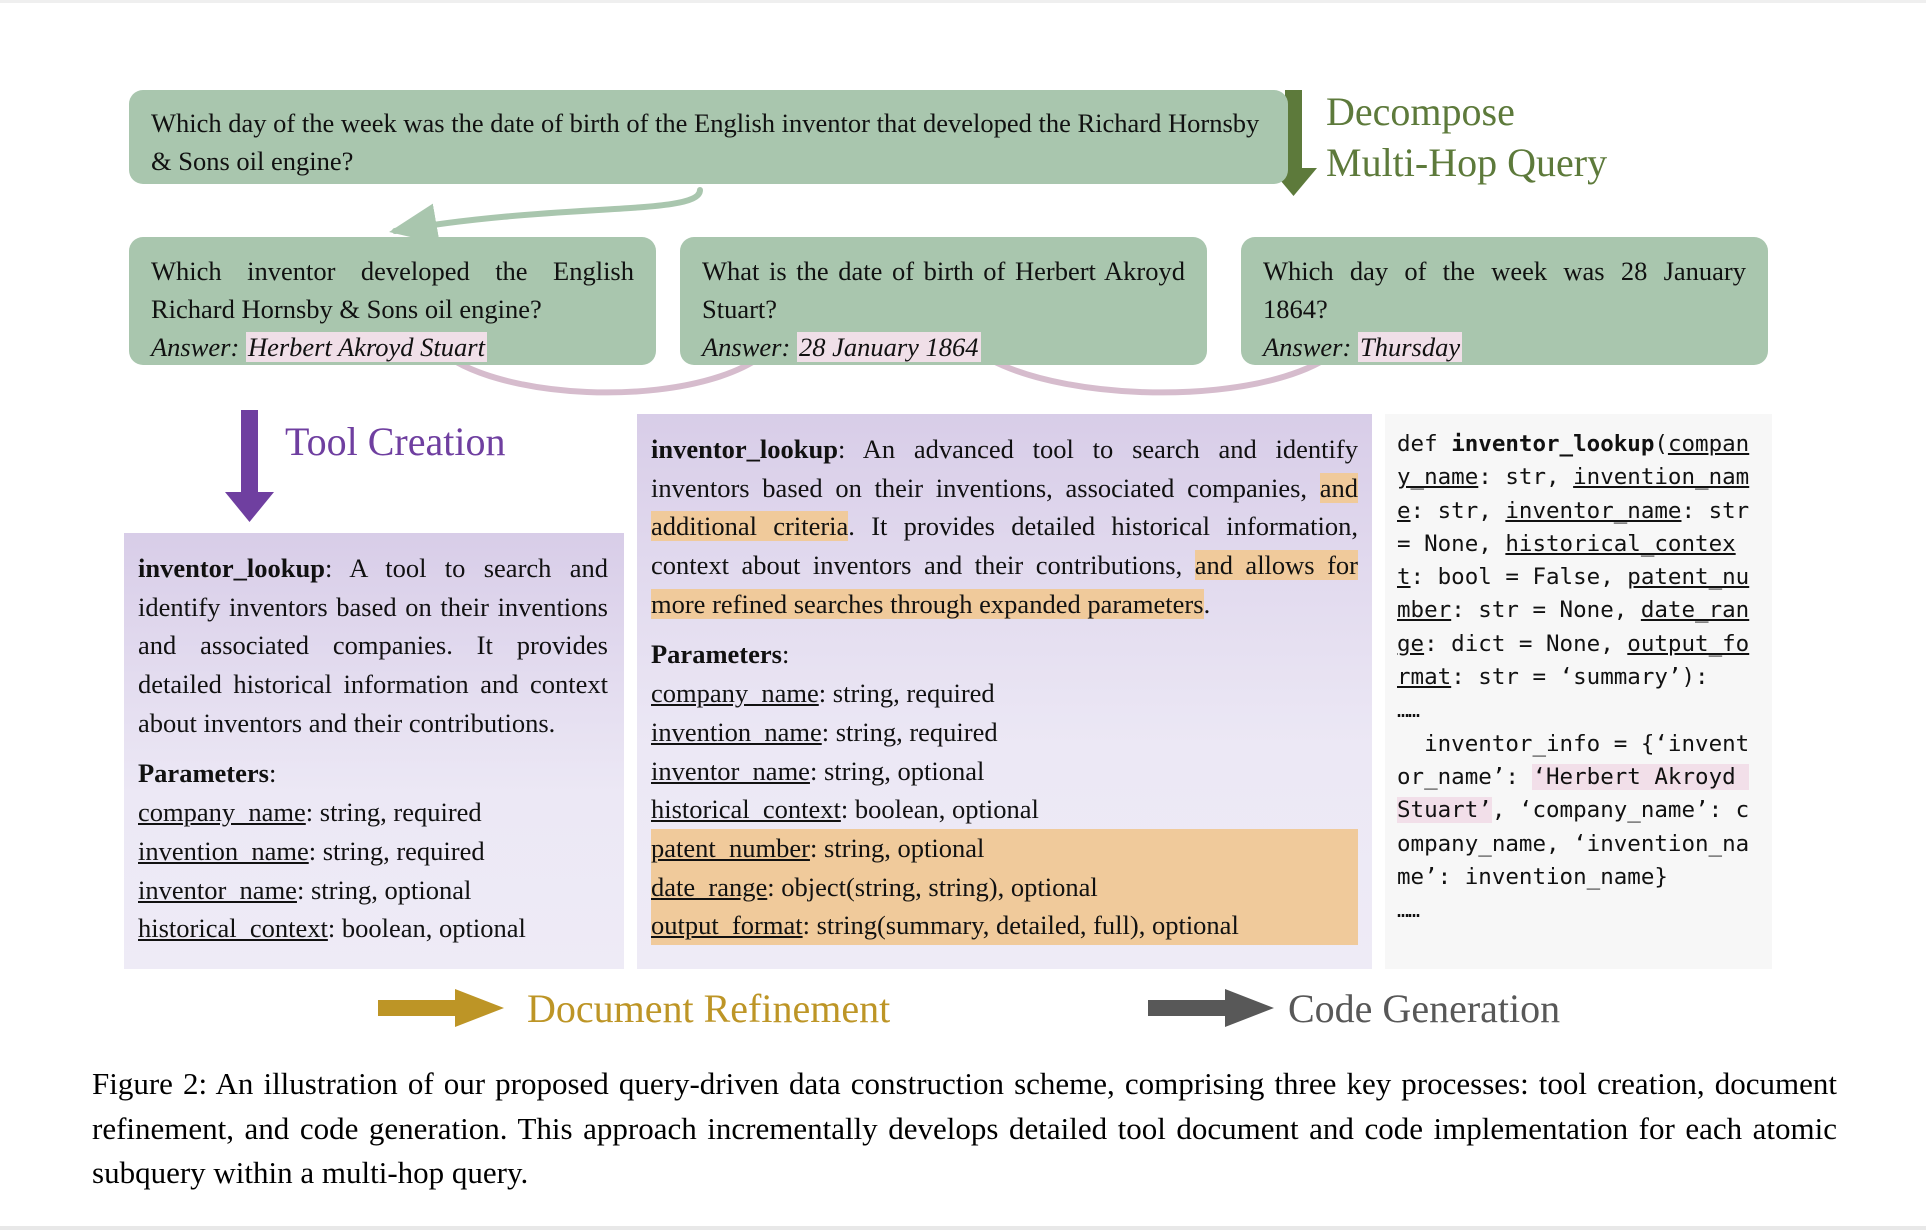  Describe the element at coordinates (1004, 848) in the screenshot. I see `refined-param-row-5: patent_number: string, optional` at that location.